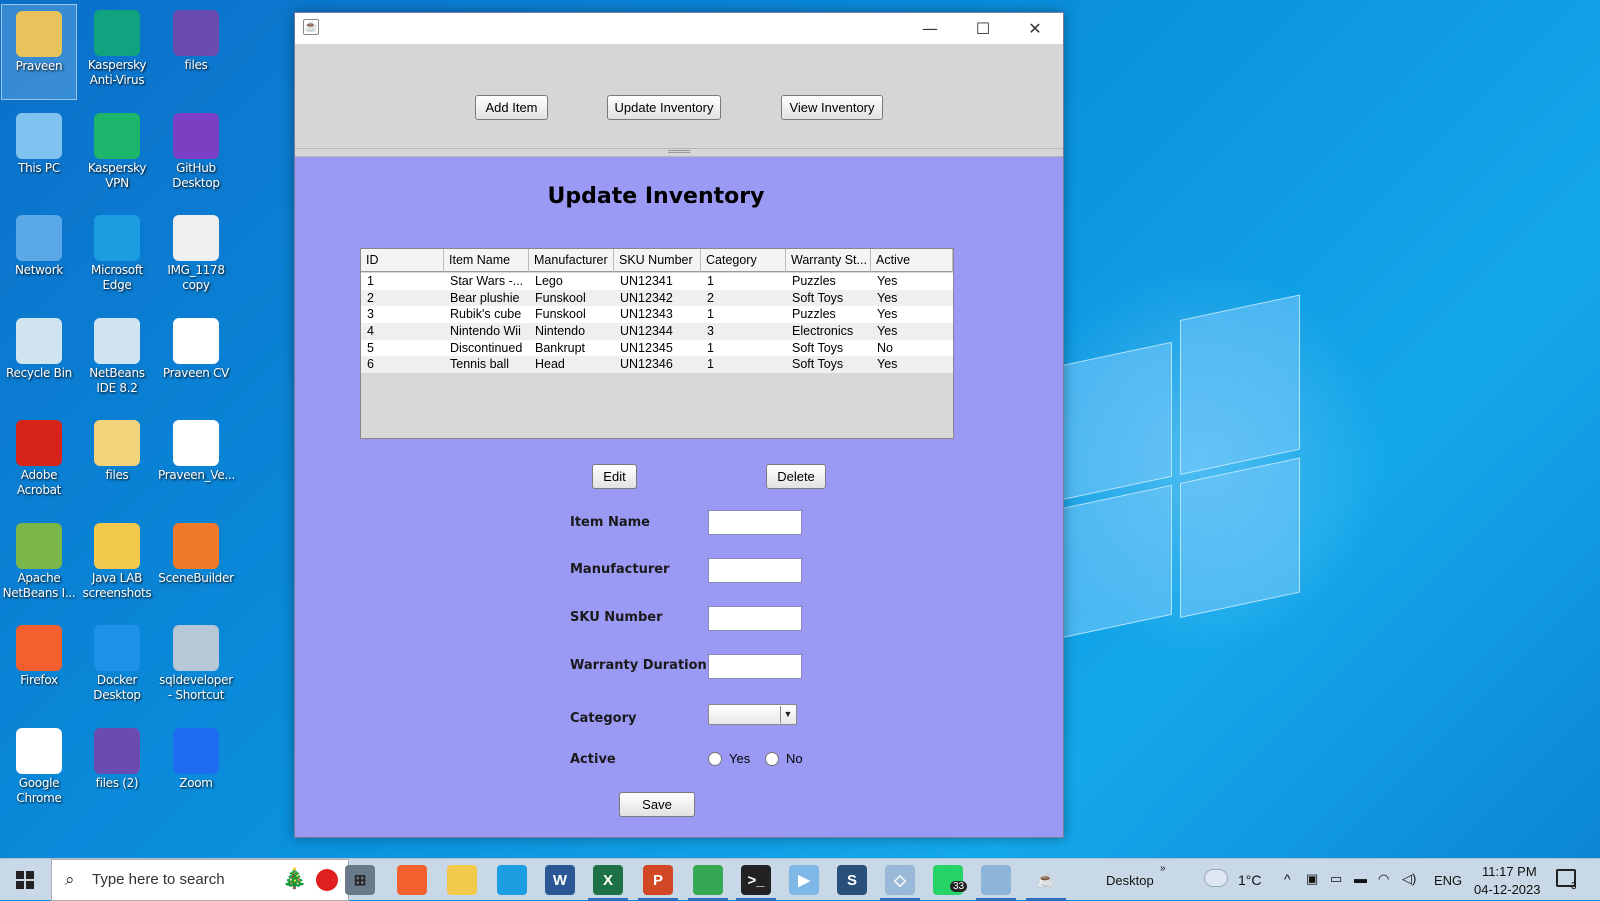 The image size is (1600, 901). What do you see at coordinates (1035, 28) in the screenshot?
I see `close-button: ✕` at bounding box center [1035, 28].